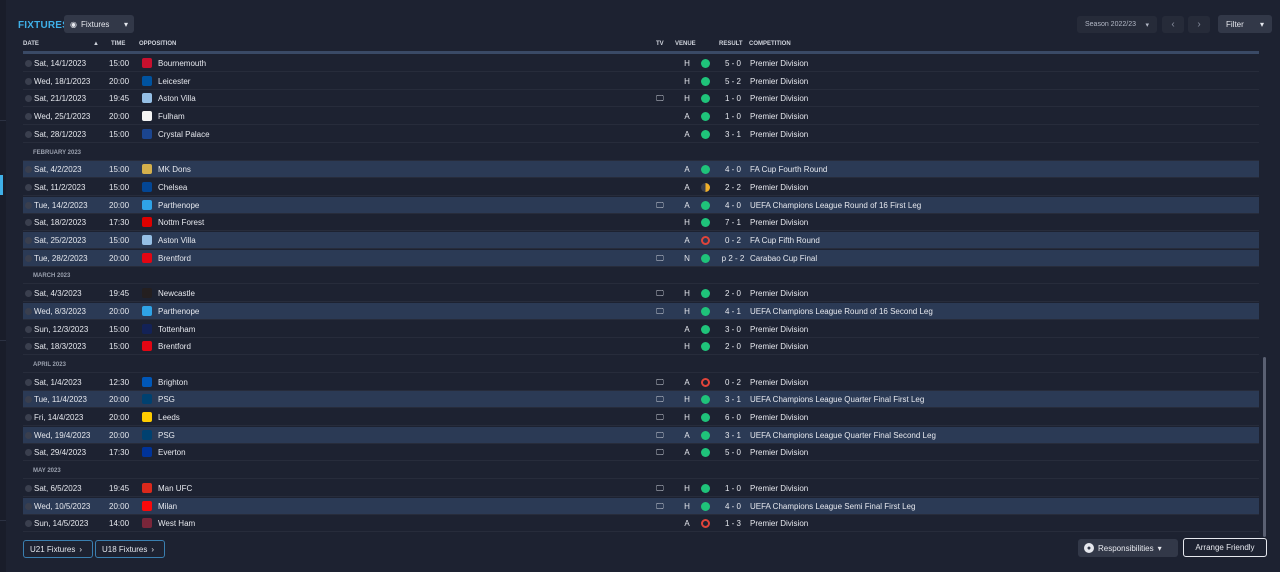  Describe the element at coordinates (171, 116) in the screenshot. I see `opposition-team: Fulham` at that location.